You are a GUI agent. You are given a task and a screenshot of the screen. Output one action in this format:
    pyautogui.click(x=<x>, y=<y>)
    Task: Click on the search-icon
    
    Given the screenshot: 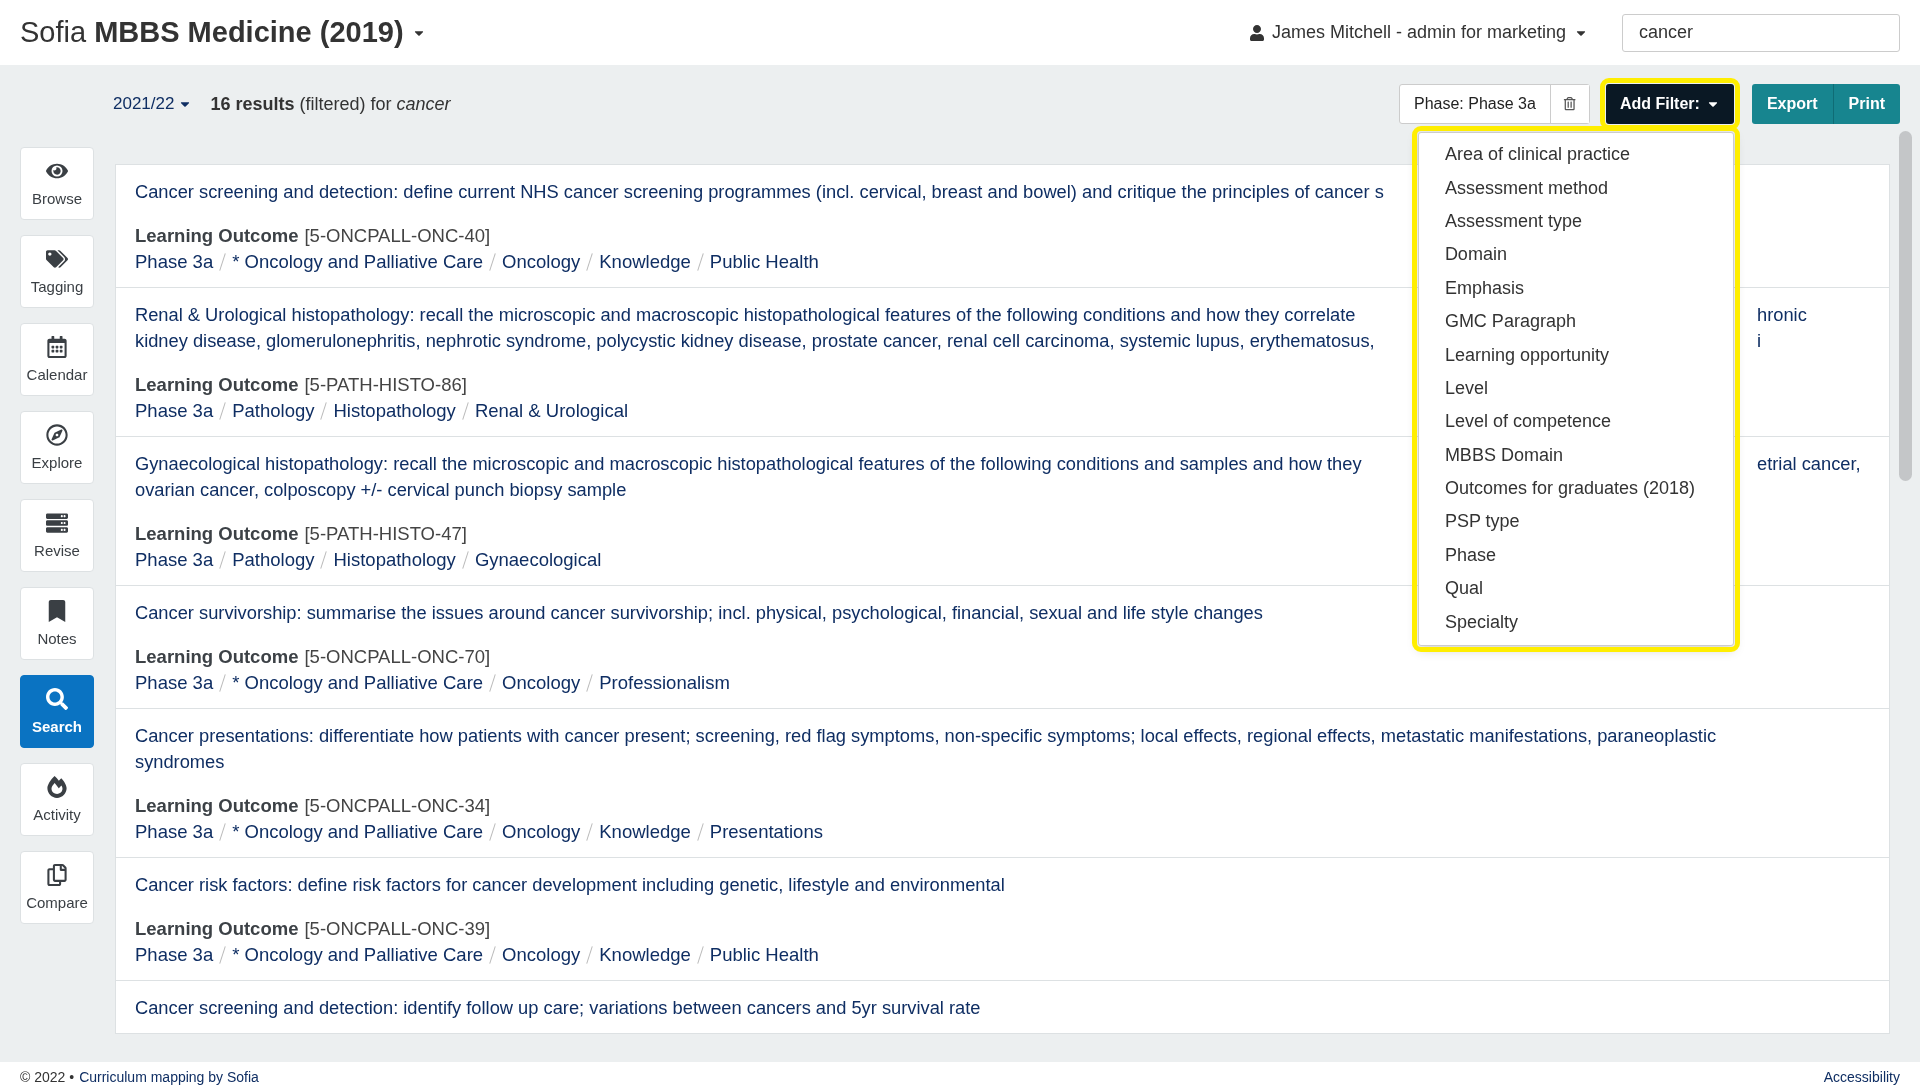 What is the action you would take?
    pyautogui.click(x=57, y=699)
    